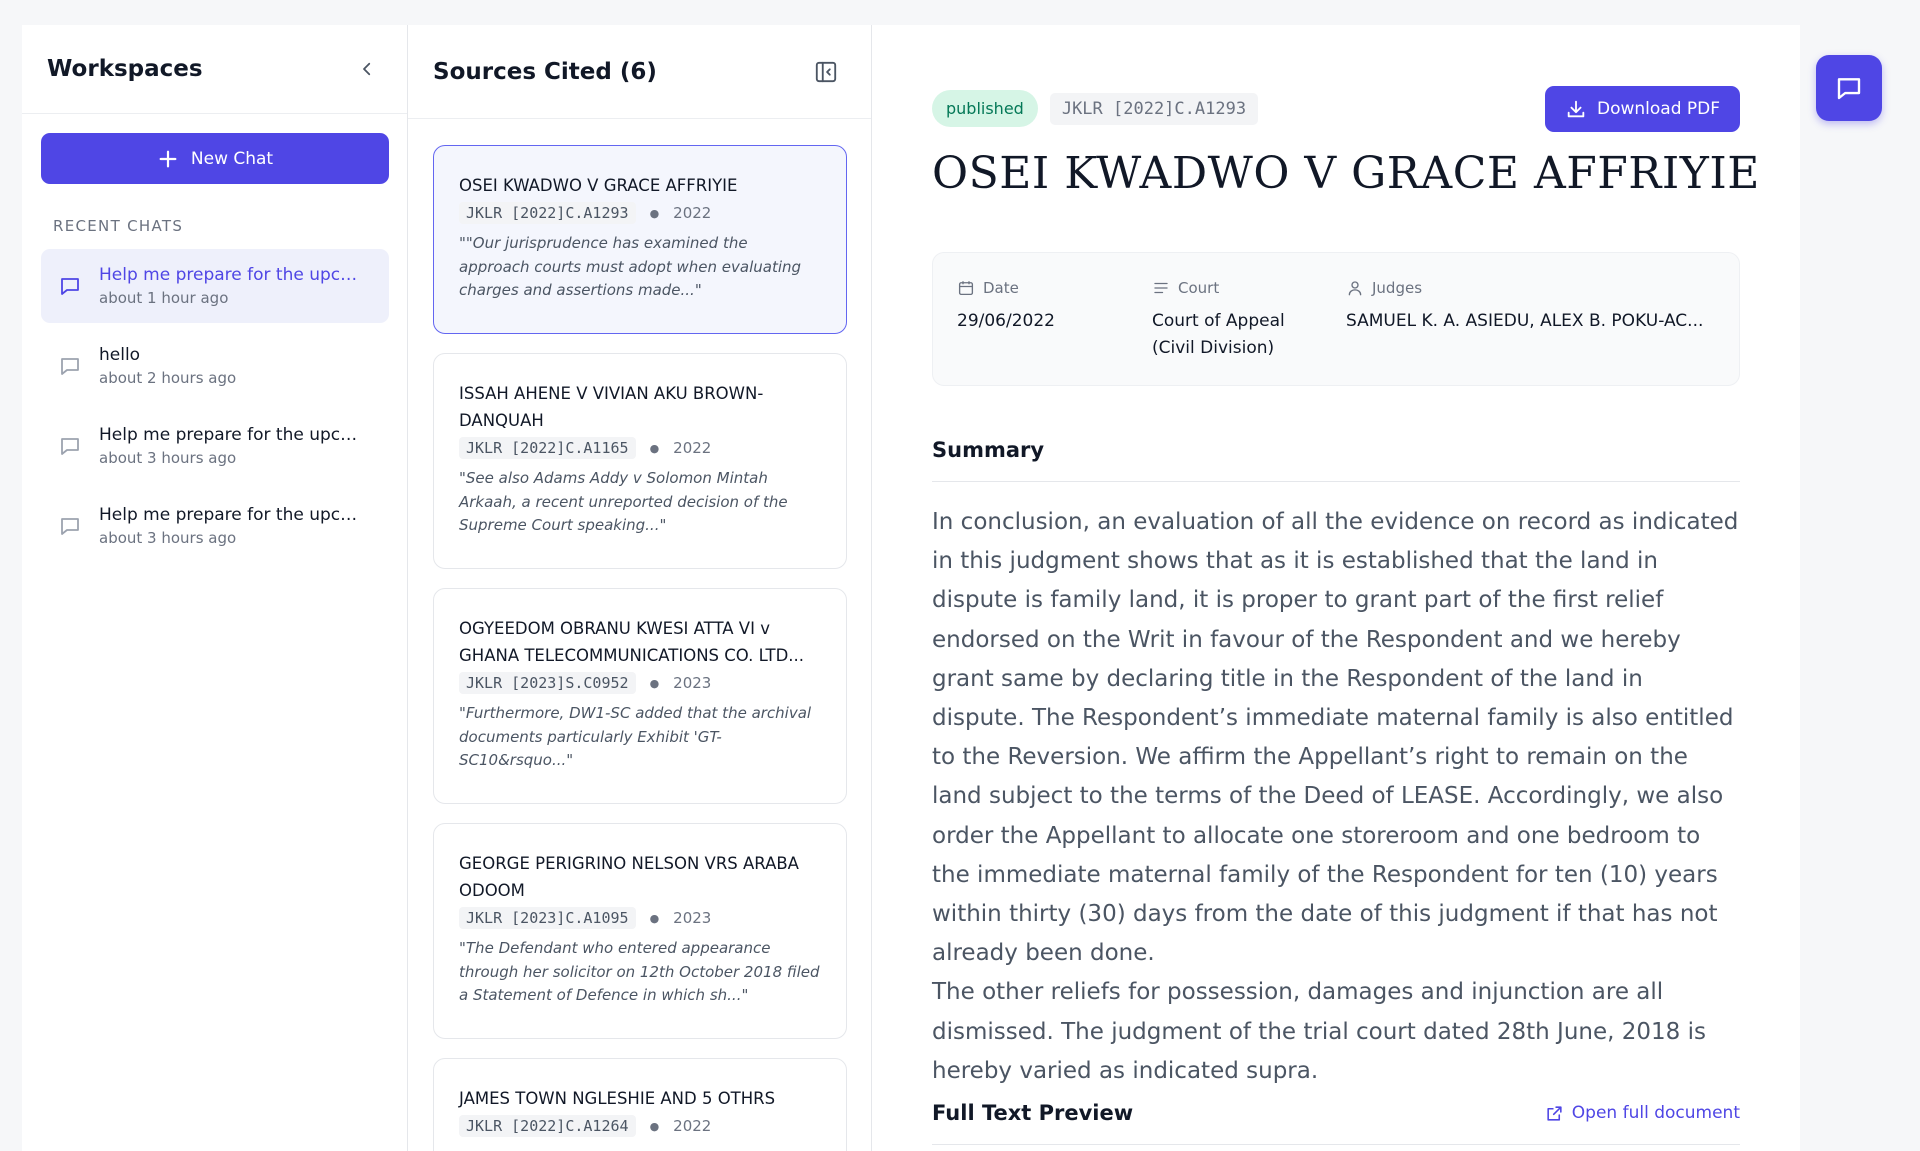 The width and height of the screenshot is (1920, 1151). Describe the element at coordinates (164, 298) in the screenshot. I see `chat-time: about 1 hour ago` at that location.